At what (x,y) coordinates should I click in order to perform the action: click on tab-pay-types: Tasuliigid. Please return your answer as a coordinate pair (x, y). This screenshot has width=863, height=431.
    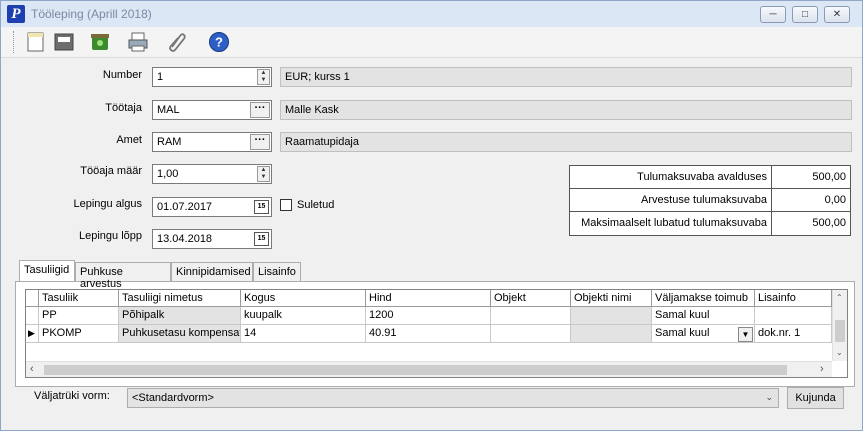
    Looking at the image, I should click on (47, 270).